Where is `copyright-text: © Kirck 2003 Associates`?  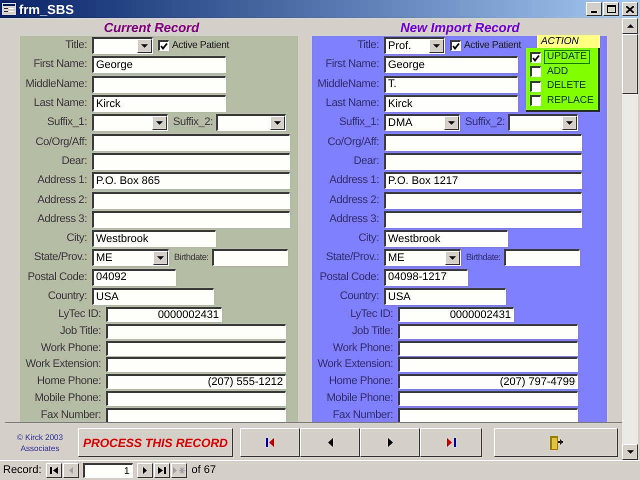
copyright-text: © Kirck 2003 Associates is located at coordinates (40, 443).